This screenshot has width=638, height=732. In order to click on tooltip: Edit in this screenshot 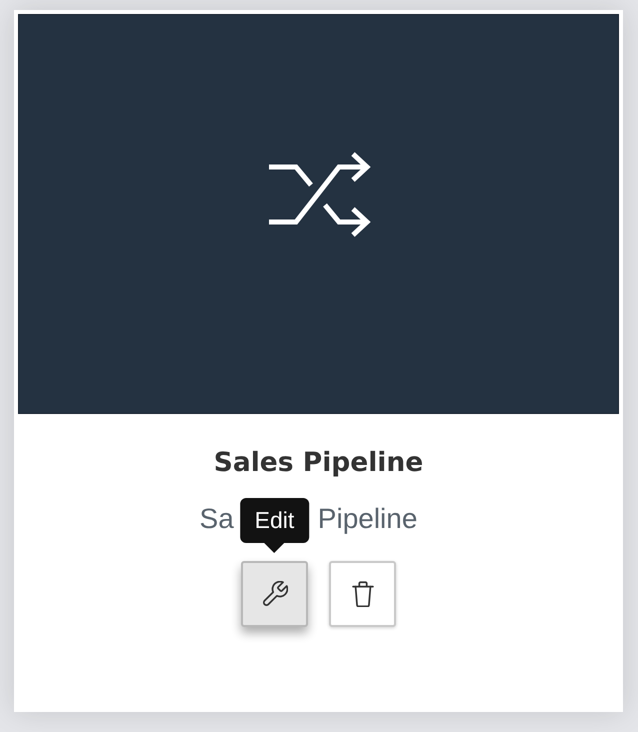, I will do `click(275, 525)`.